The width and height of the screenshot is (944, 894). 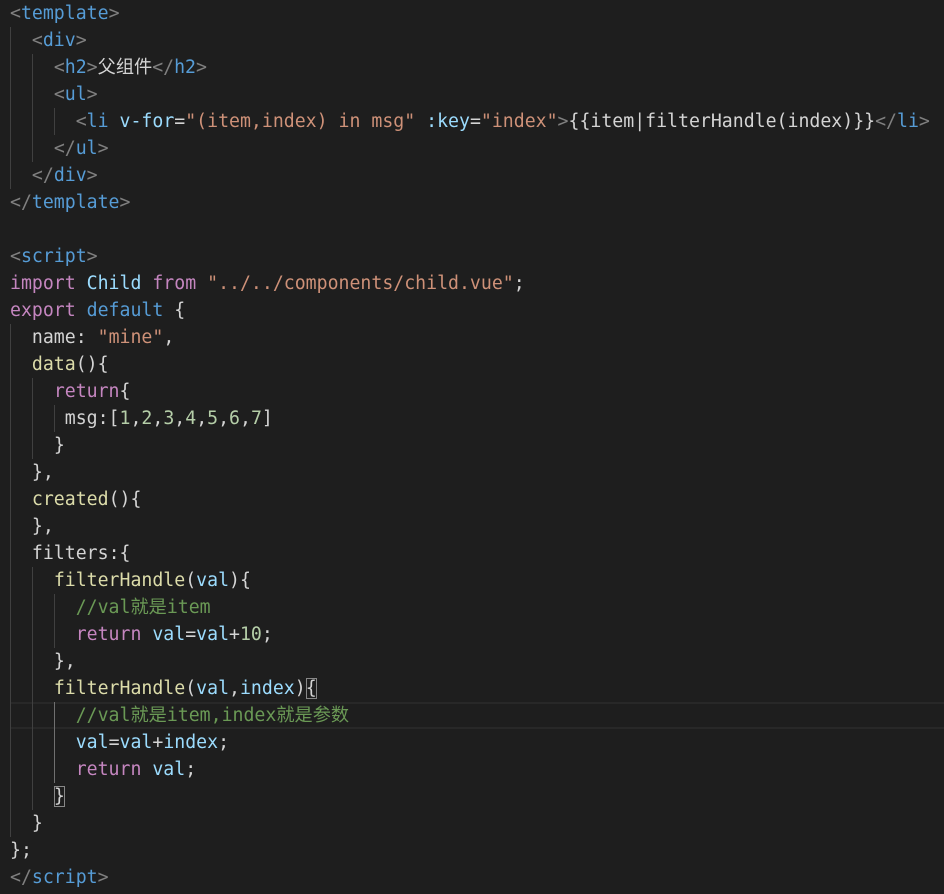 I want to click on code-line: <h2>父组件</h2>, so click(x=472, y=67).